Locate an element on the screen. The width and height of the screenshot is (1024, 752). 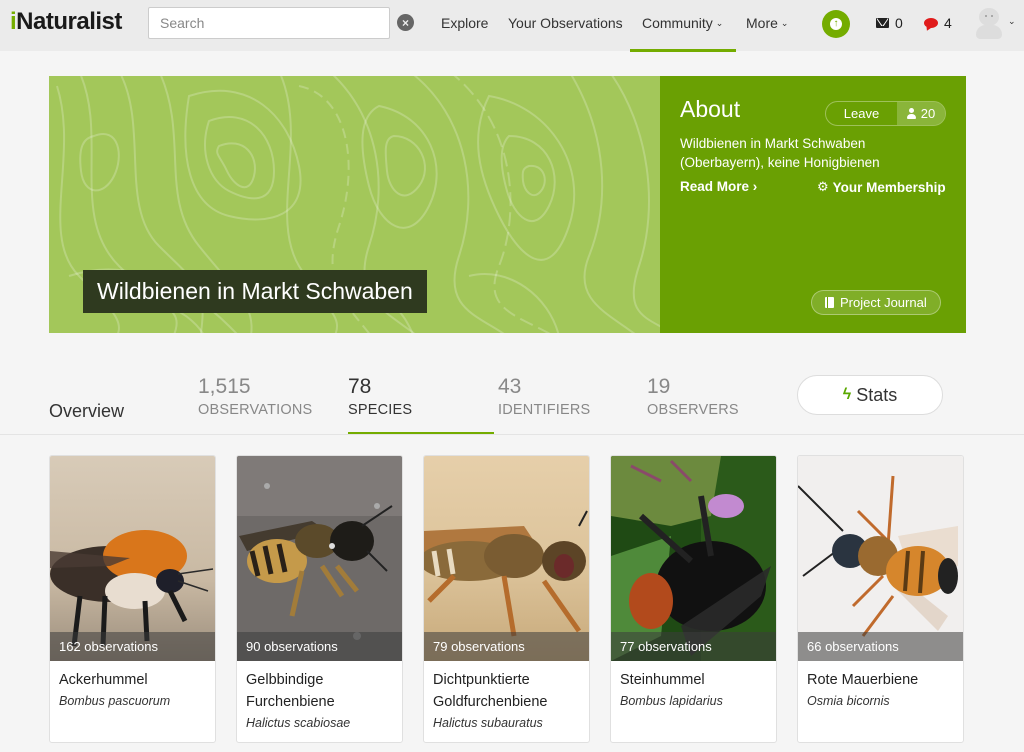
book-icon is located at coordinates (829, 302).